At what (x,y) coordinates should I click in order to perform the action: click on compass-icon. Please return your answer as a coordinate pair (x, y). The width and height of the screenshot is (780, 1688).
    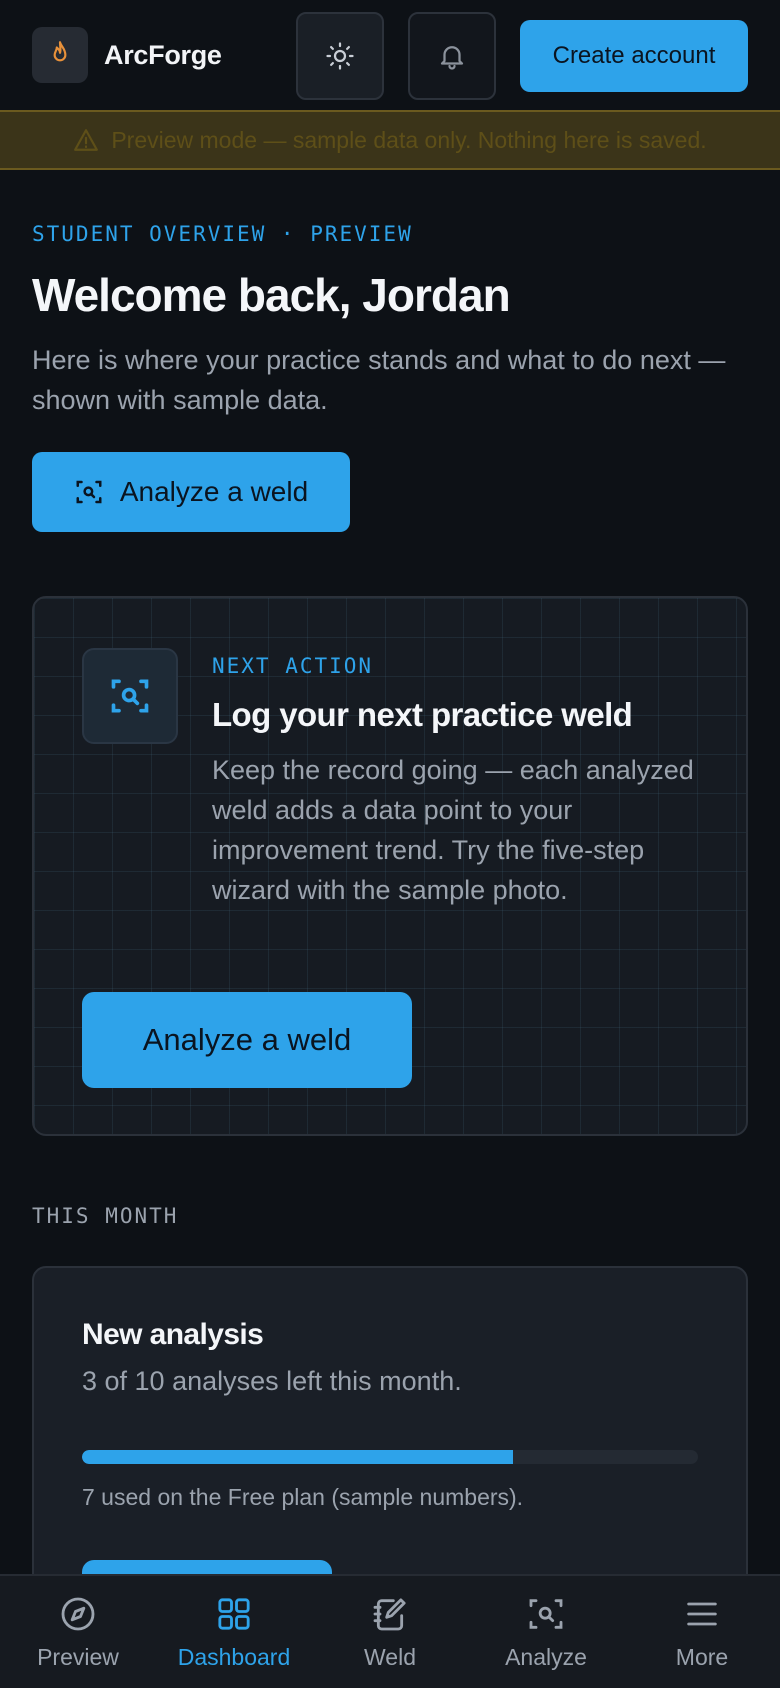
    Looking at the image, I should click on (78, 1614).